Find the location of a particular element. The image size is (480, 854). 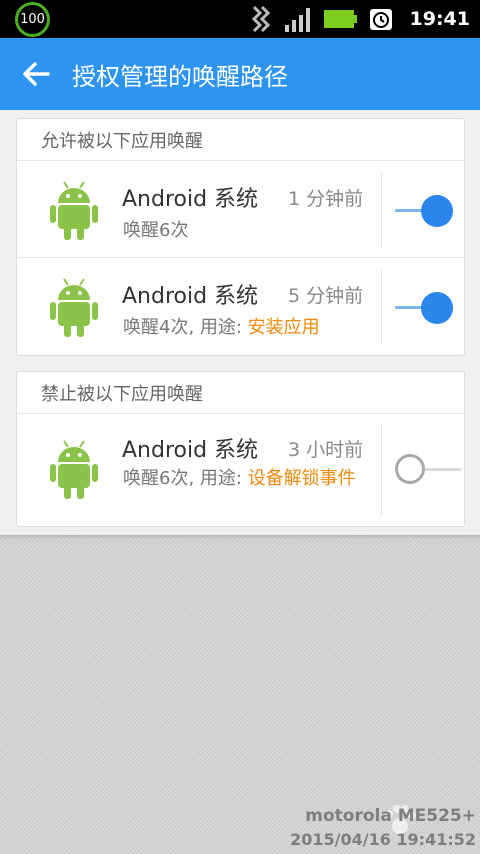

wake-purpose: 安装应用 is located at coordinates (283, 327).